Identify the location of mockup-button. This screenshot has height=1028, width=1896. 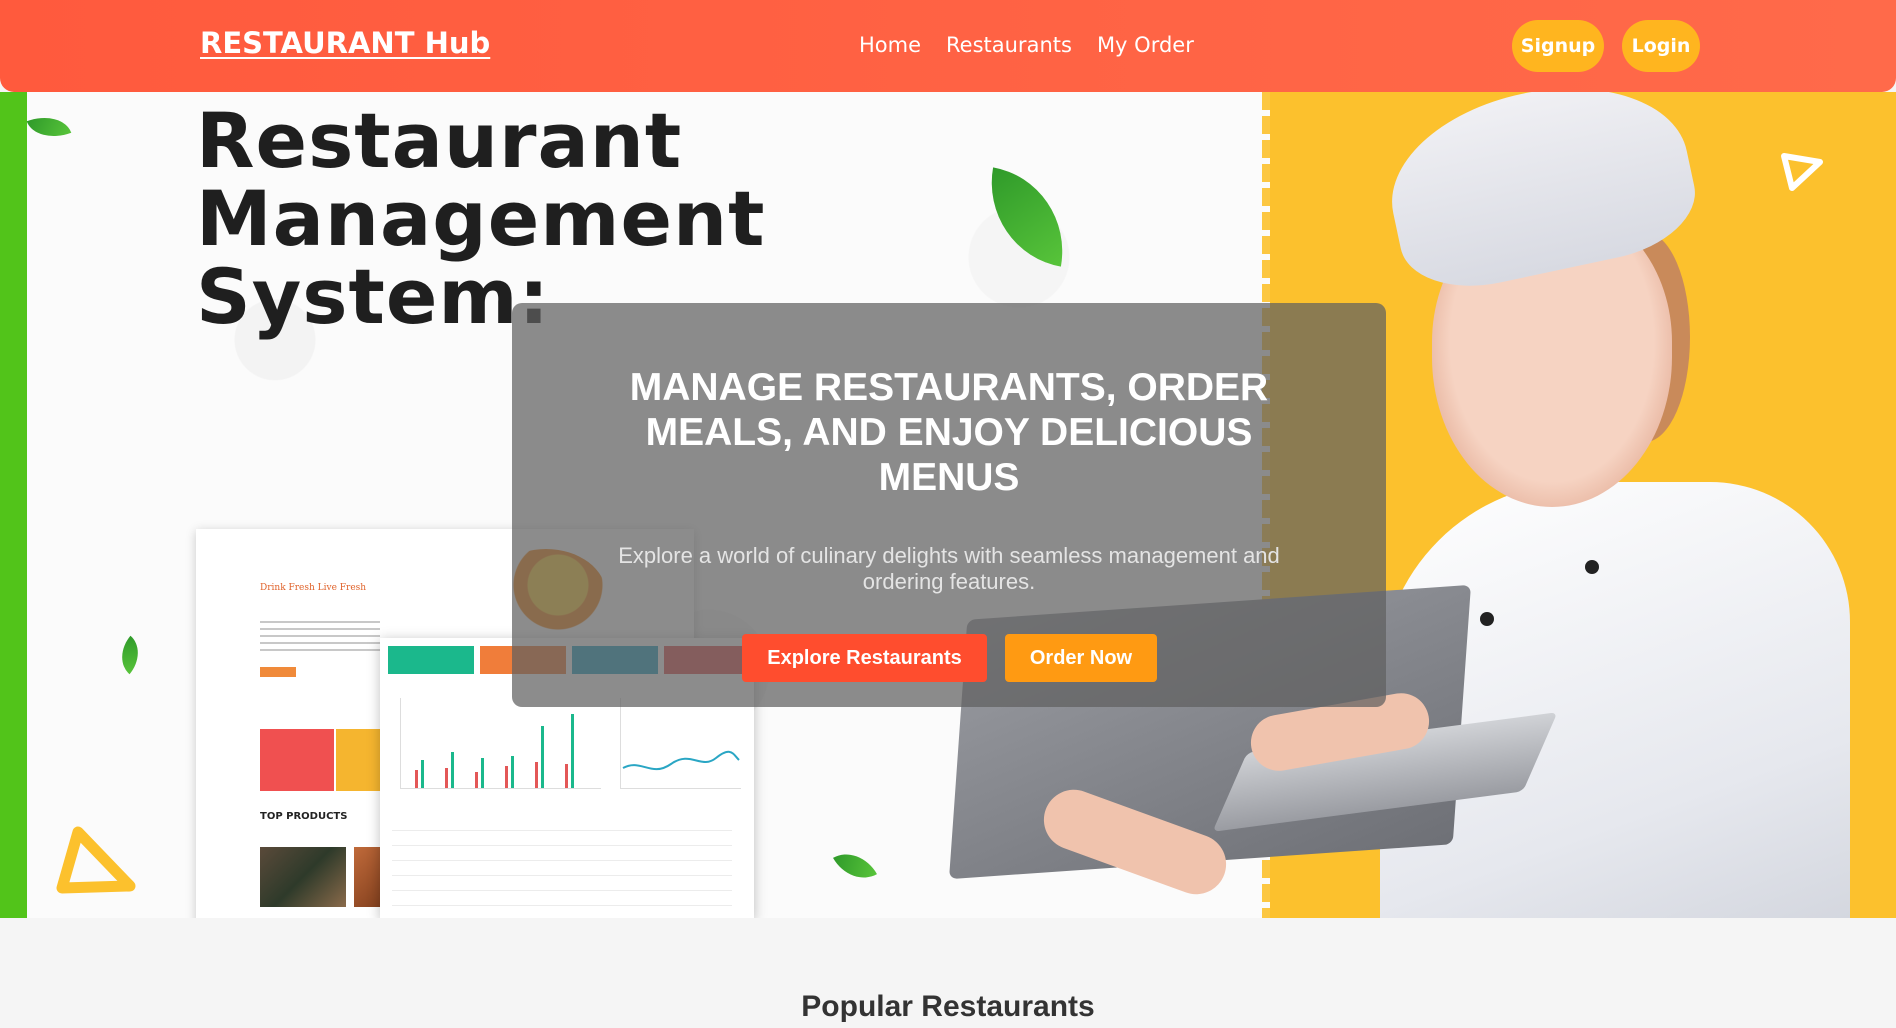
(278, 672).